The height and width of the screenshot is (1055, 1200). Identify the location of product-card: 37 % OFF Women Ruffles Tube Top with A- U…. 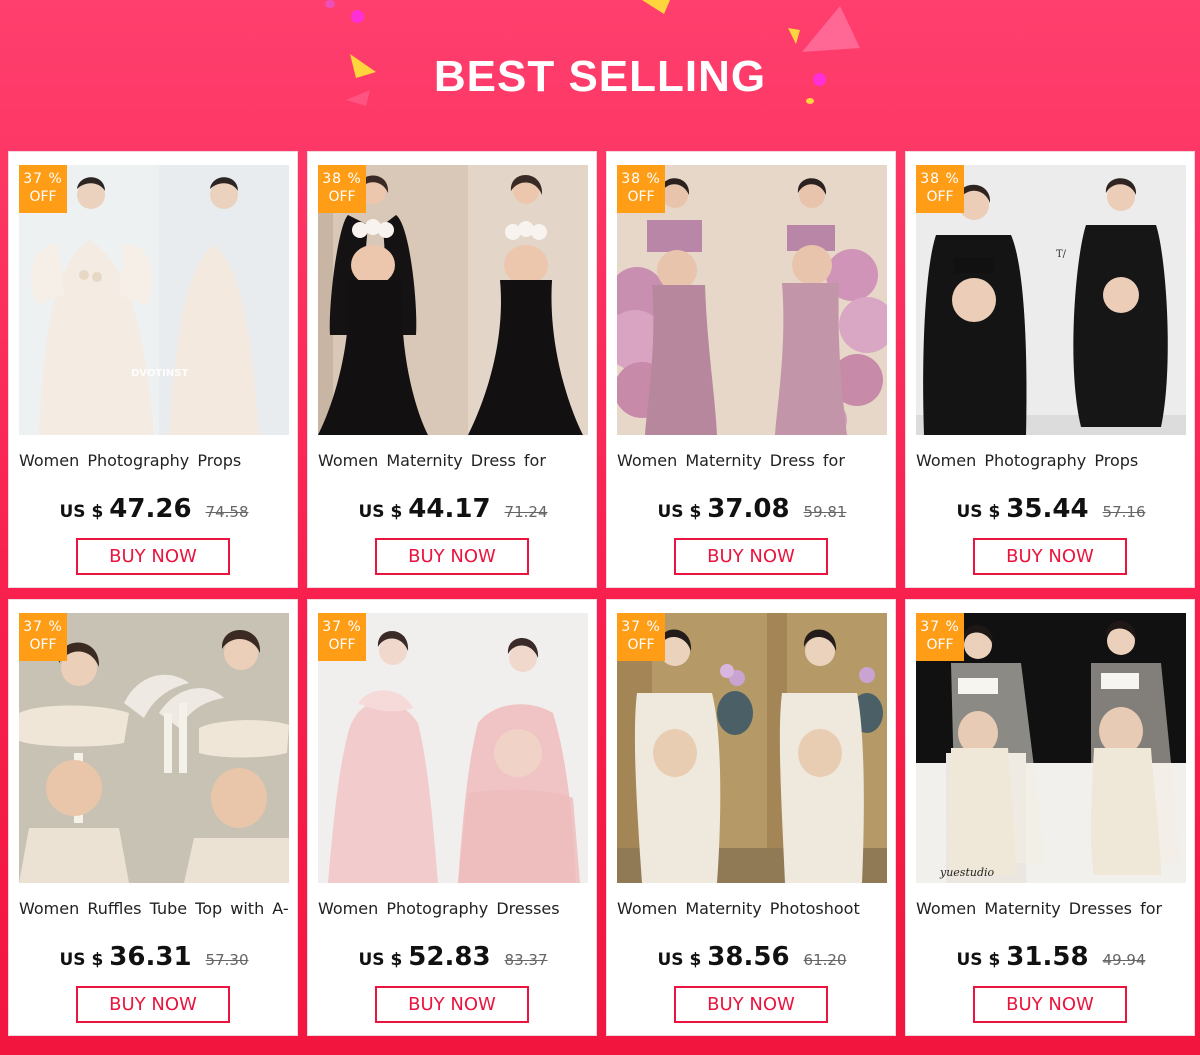
(153, 817).